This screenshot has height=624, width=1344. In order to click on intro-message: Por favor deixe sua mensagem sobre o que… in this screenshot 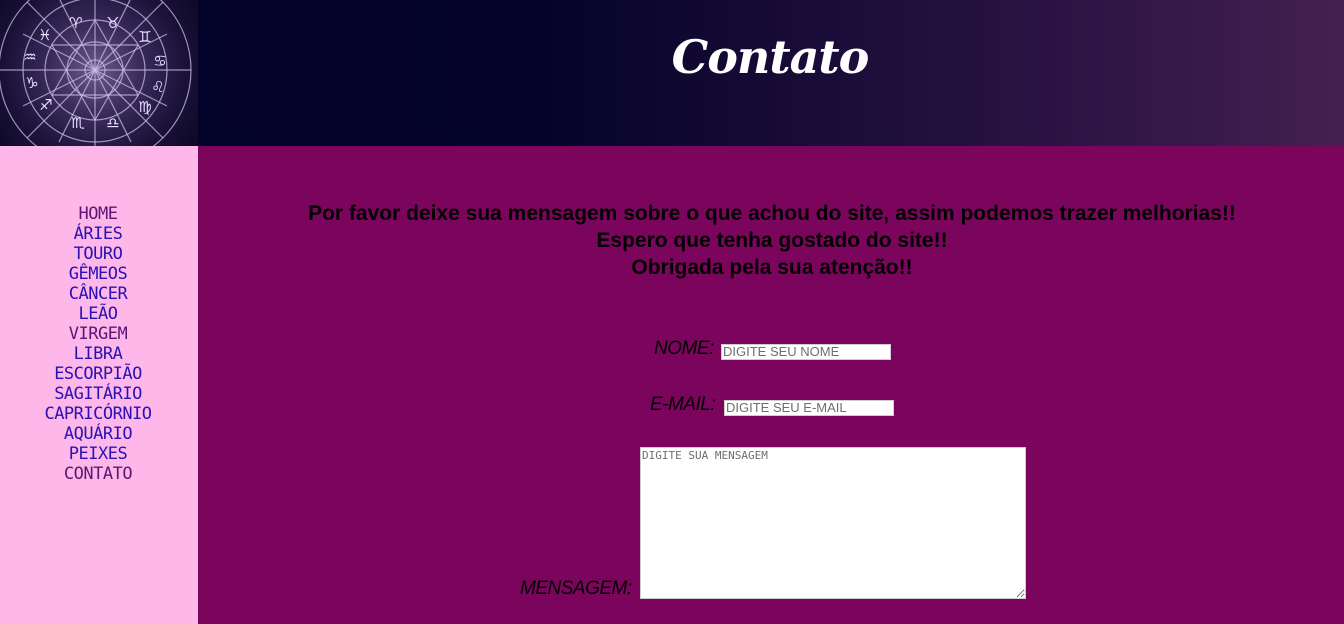, I will do `click(771, 240)`.